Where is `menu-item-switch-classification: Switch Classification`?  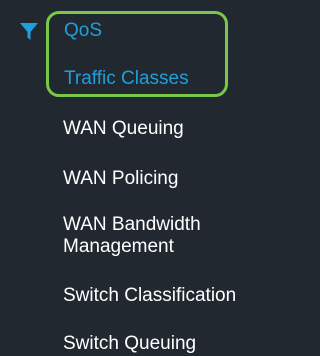
menu-item-switch-classification: Switch Classification is located at coordinates (149, 296).